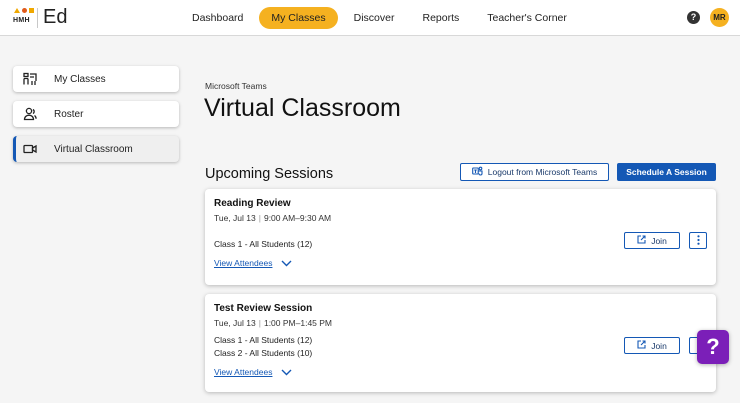 The height and width of the screenshot is (403, 740). I want to click on nav-teachers-corner: Teacher's Corner, so click(527, 18).